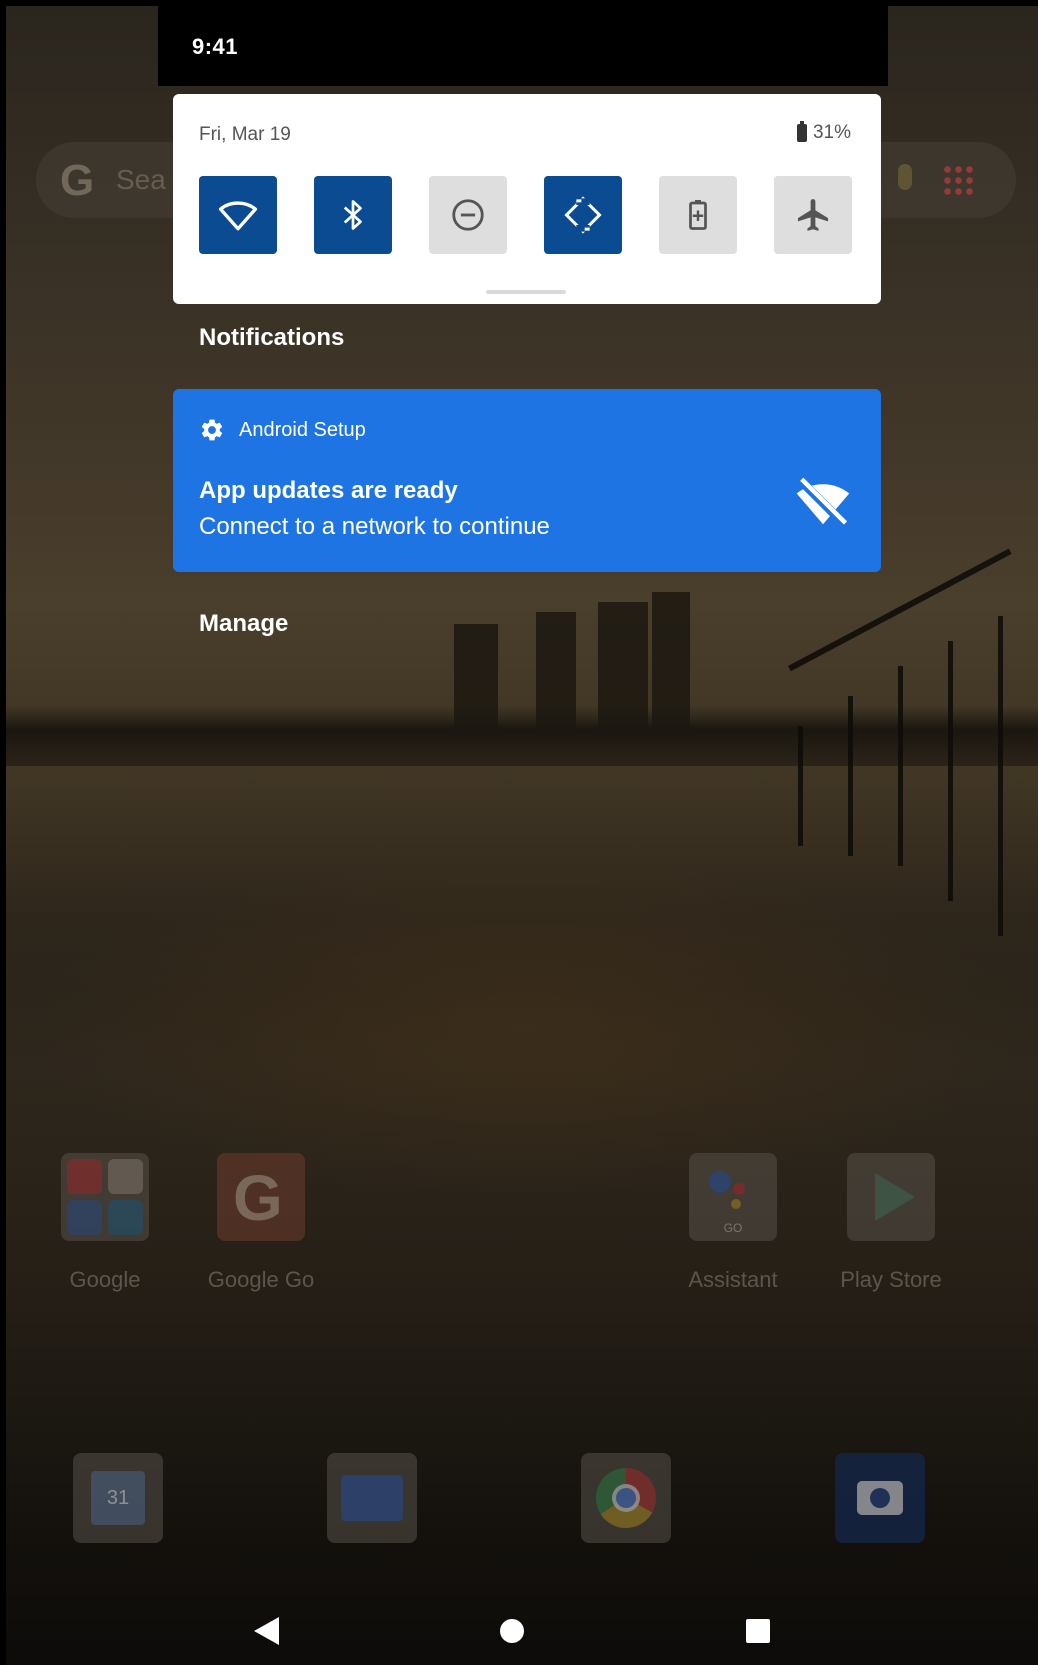  Describe the element at coordinates (526, 292) in the screenshot. I see `qs-drag-handle` at that location.